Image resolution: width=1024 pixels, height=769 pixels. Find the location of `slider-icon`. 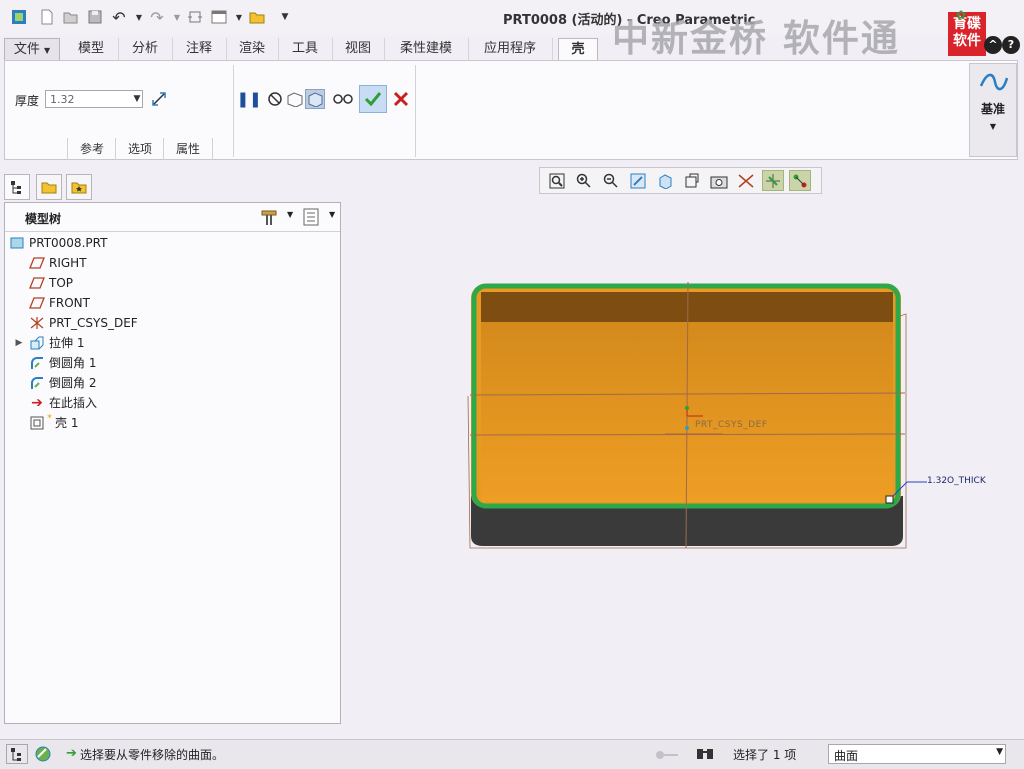

slider-icon is located at coordinates (667, 754).